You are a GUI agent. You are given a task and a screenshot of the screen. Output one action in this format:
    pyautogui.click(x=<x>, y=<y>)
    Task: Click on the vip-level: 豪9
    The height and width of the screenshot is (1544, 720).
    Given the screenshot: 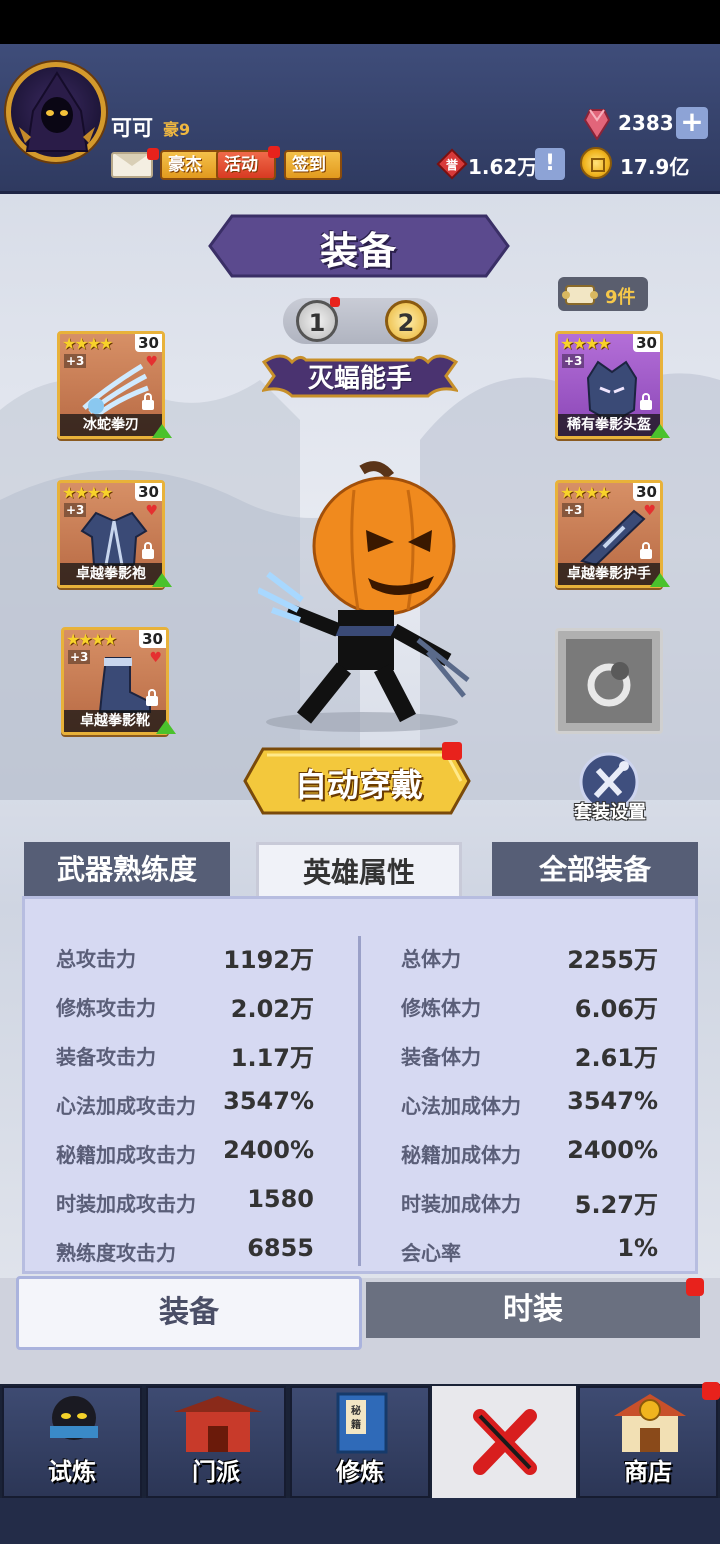 What is the action you would take?
    pyautogui.click(x=177, y=129)
    